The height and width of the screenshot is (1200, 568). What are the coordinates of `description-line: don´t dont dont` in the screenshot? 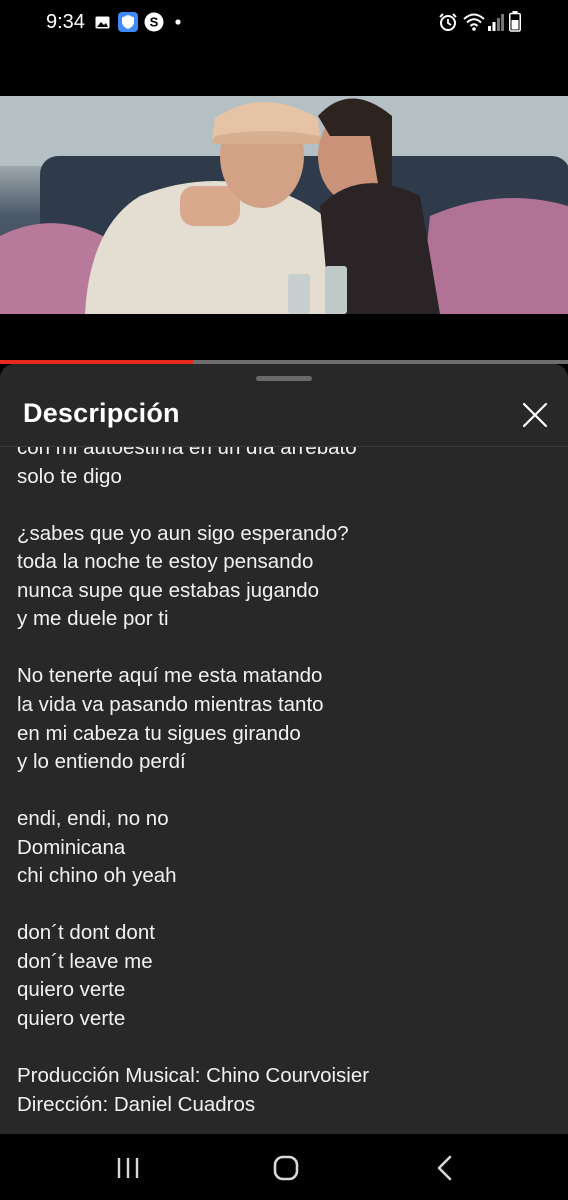 It's located at (86, 933).